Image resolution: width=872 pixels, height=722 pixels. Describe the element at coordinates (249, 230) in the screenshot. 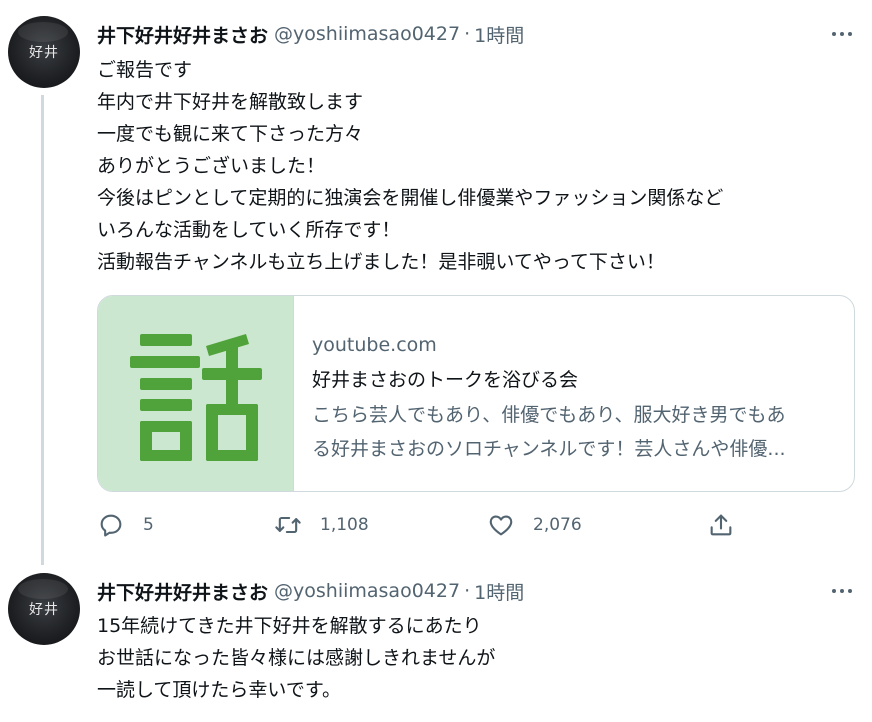

I see `tweet-line: いろんな活動をしていく所存です！` at that location.